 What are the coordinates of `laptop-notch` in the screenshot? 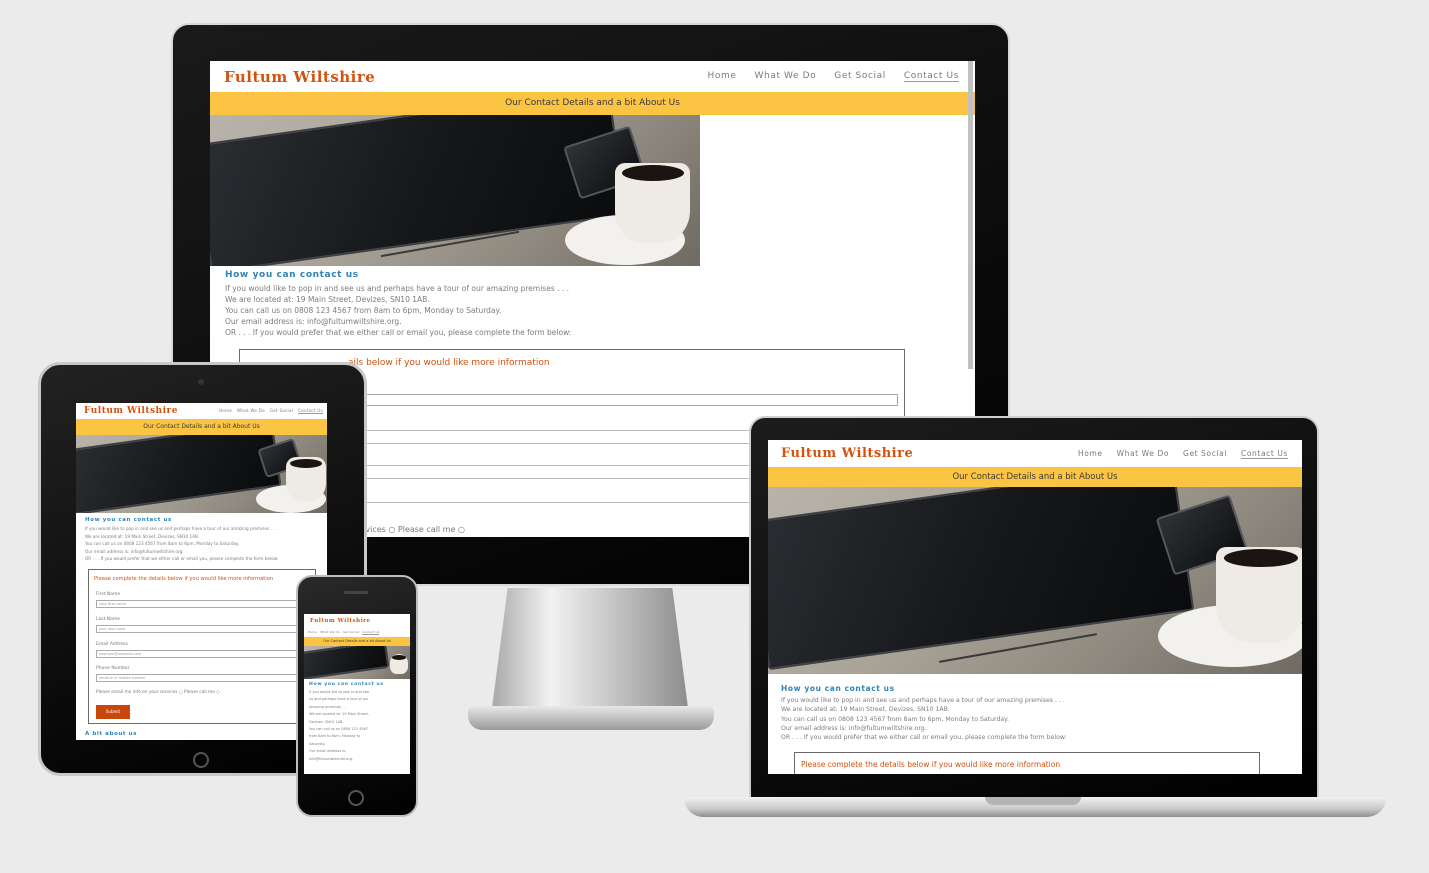 It's located at (1033, 801).